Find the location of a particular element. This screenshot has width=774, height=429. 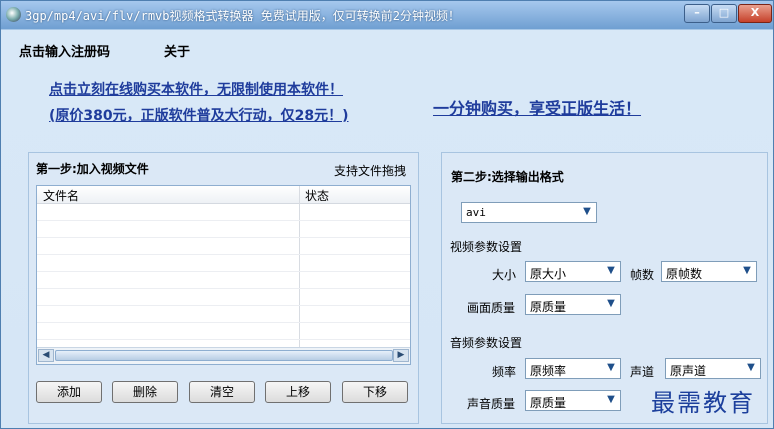

channel-value: 原声道 is located at coordinates (688, 371).